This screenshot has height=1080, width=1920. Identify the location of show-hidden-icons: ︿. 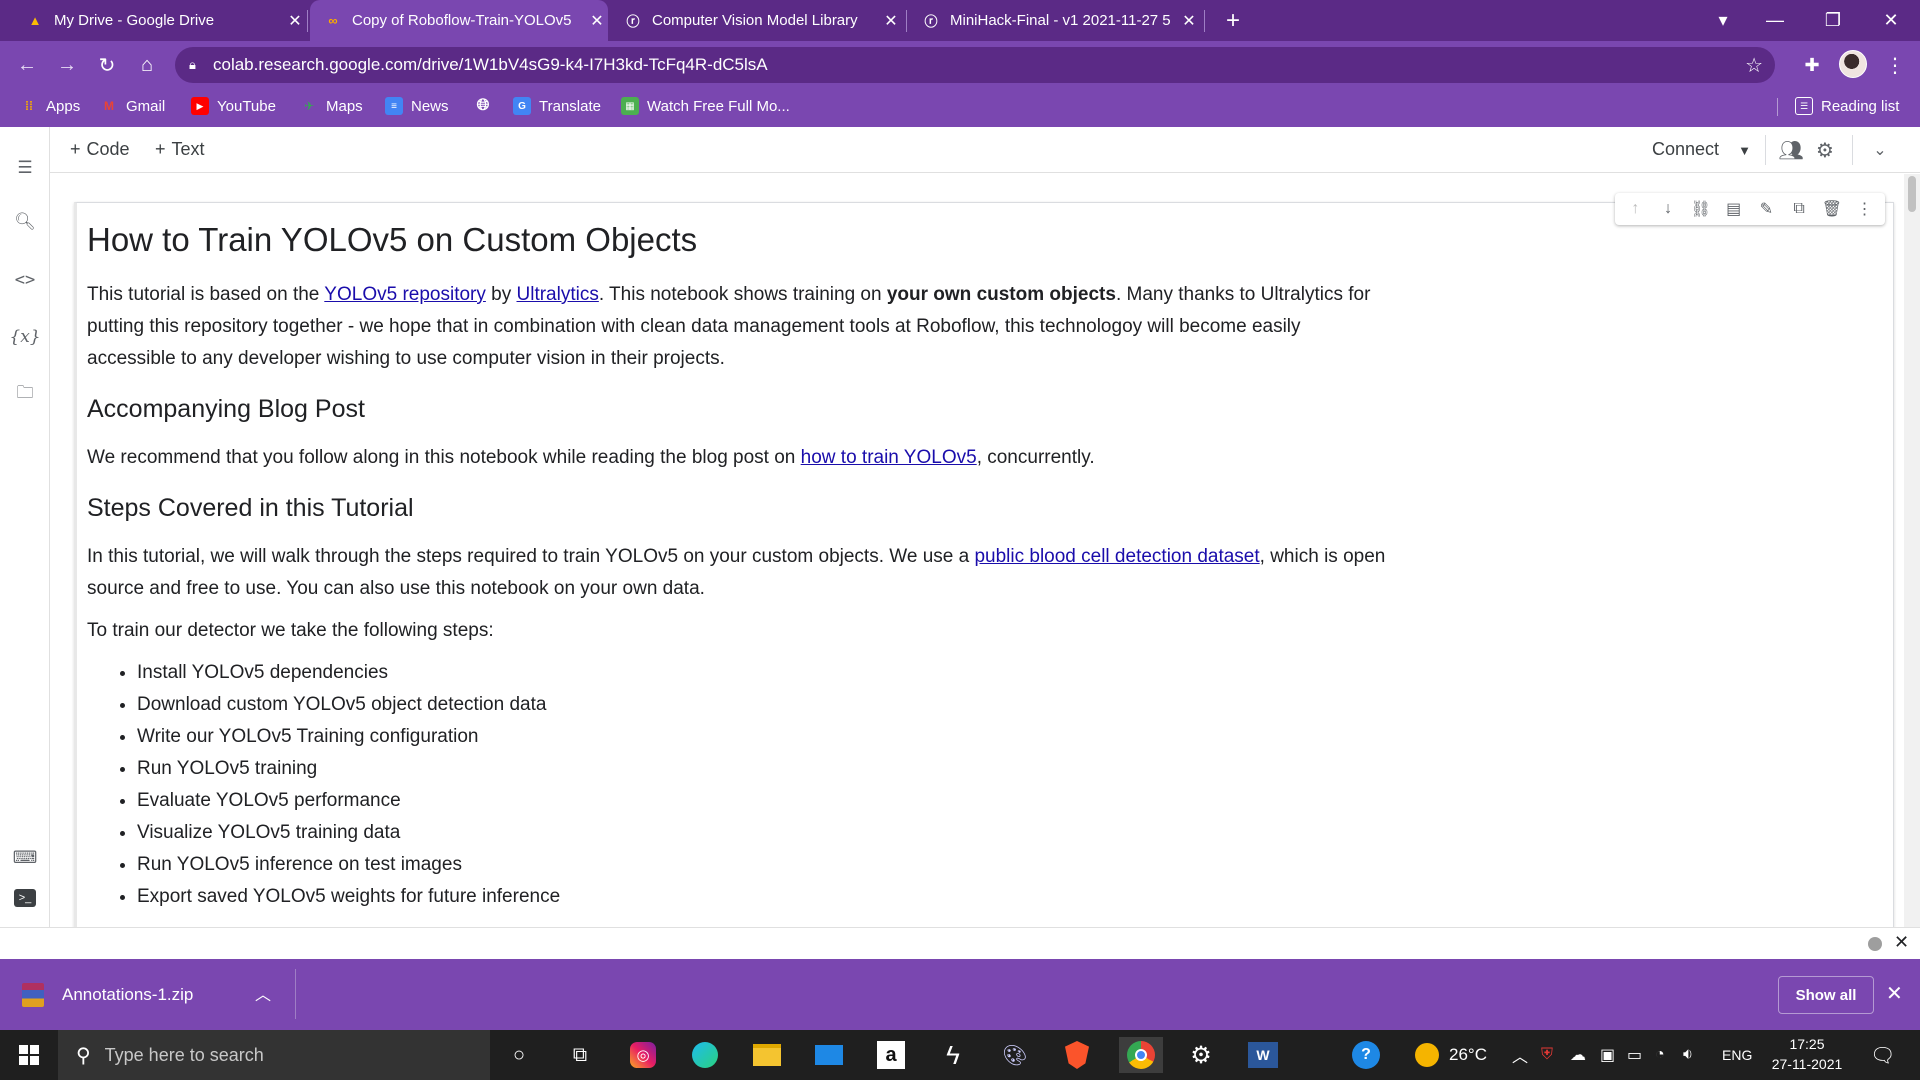
(1520, 1055).